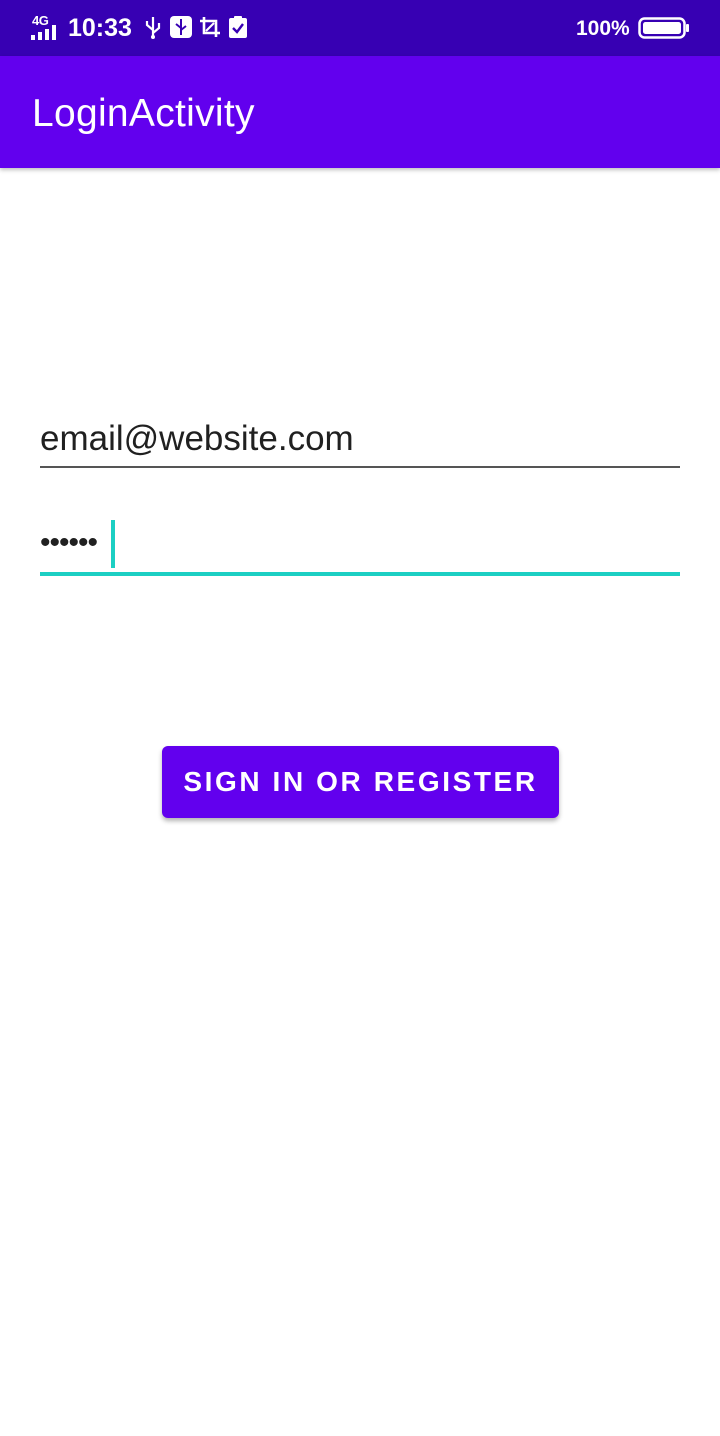 Image resolution: width=720 pixels, height=1436 pixels. What do you see at coordinates (143, 113) in the screenshot?
I see `page-title: LoginActivity` at bounding box center [143, 113].